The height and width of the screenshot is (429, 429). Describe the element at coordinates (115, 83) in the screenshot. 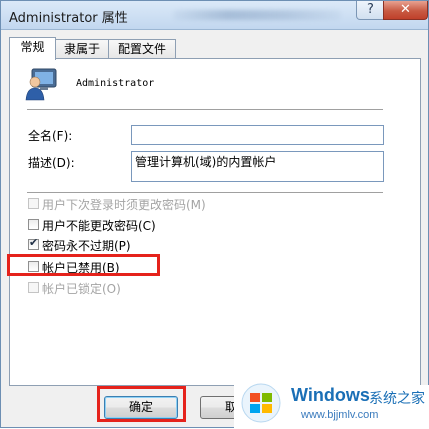

I see `account-name: Administrator` at that location.